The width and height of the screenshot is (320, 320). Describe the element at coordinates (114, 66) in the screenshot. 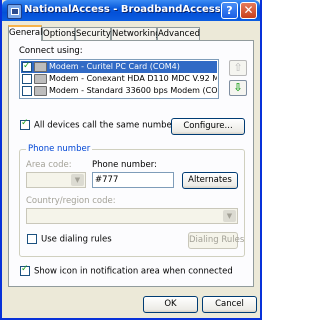

I see `device-label: Modem - Curitel PC Card (COM4)` at that location.